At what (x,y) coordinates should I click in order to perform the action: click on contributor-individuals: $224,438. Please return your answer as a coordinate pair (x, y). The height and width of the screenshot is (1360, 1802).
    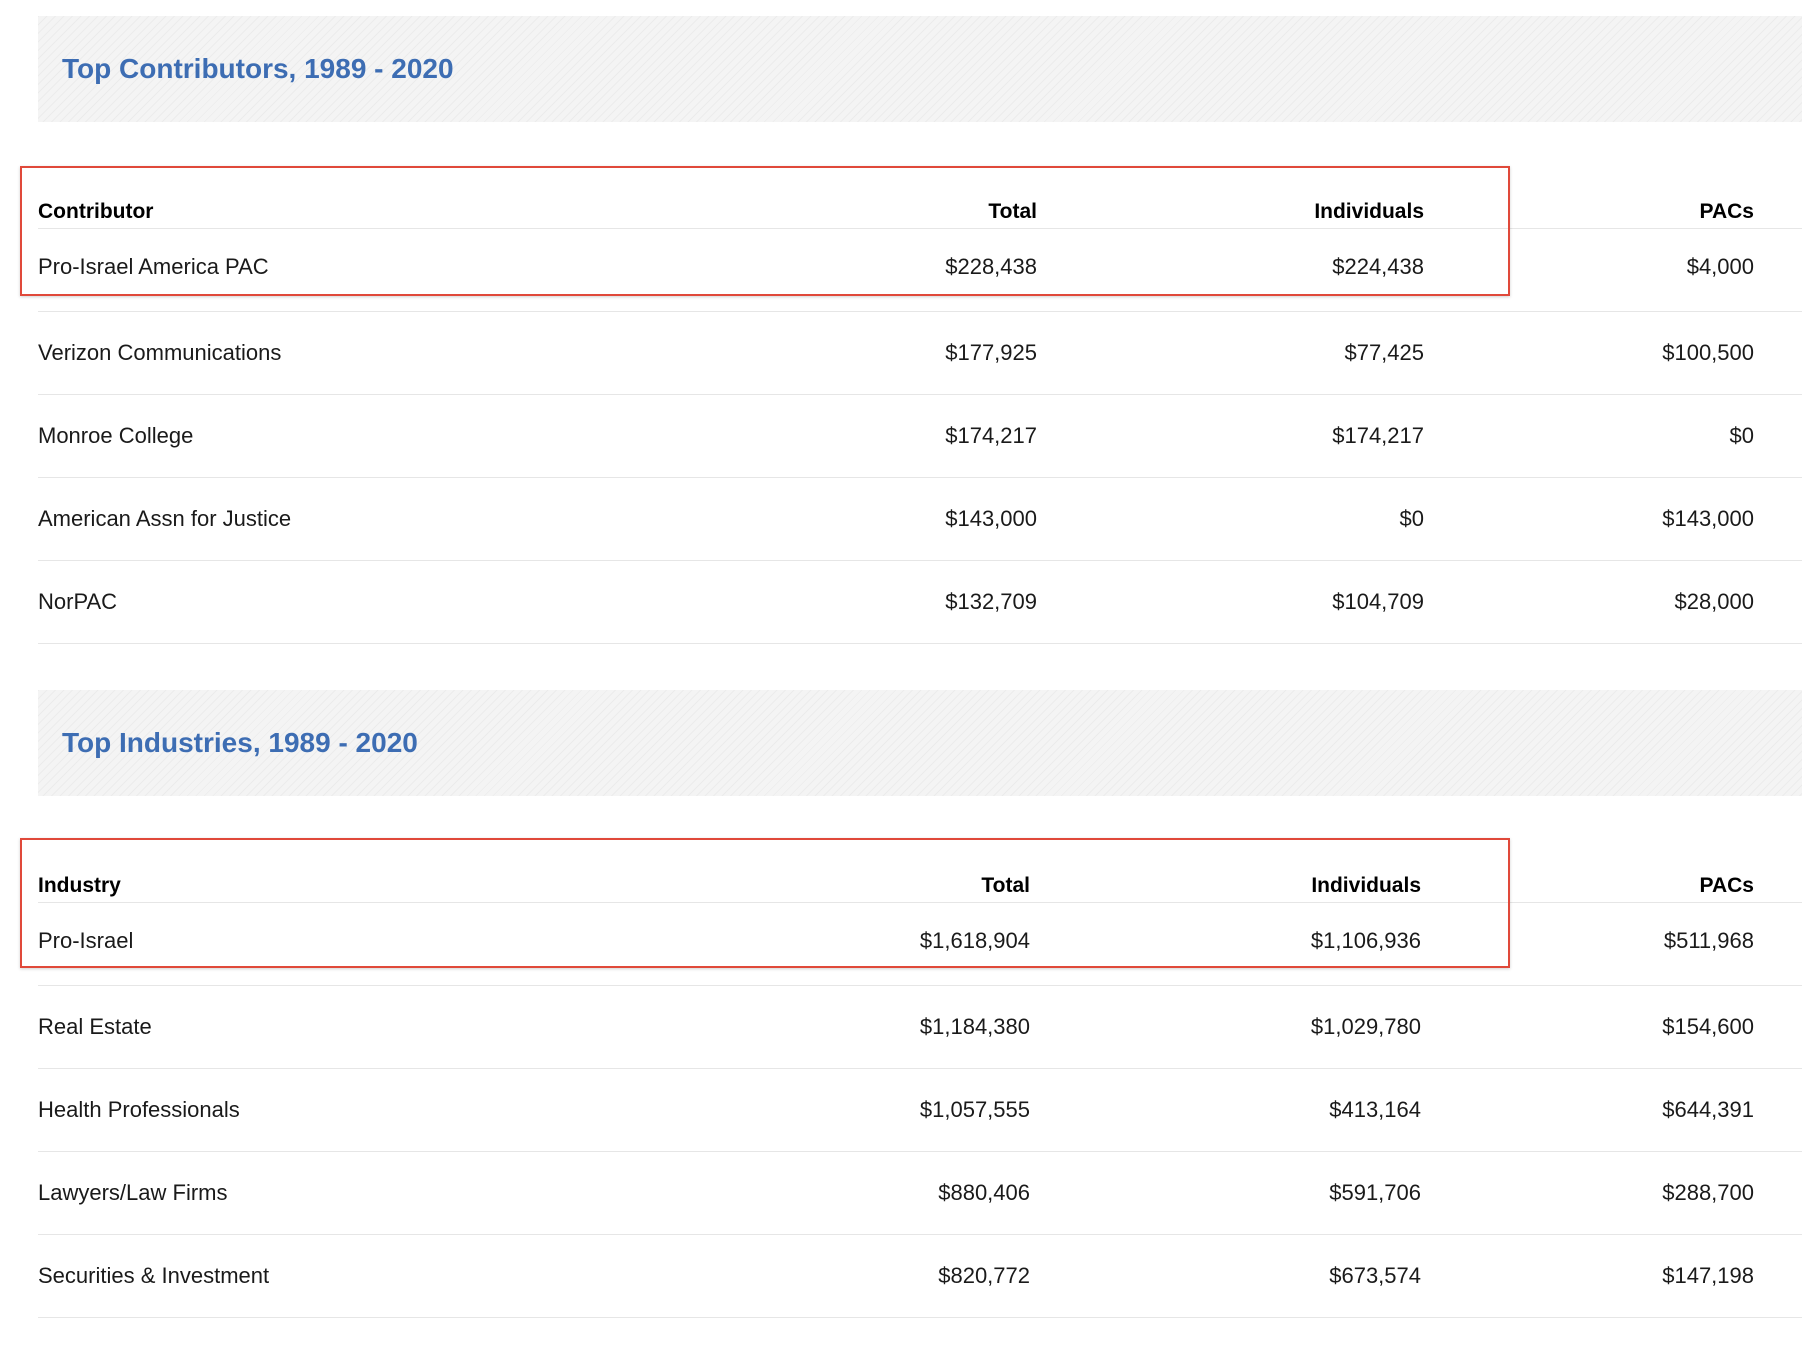
    Looking at the image, I should click on (1378, 266).